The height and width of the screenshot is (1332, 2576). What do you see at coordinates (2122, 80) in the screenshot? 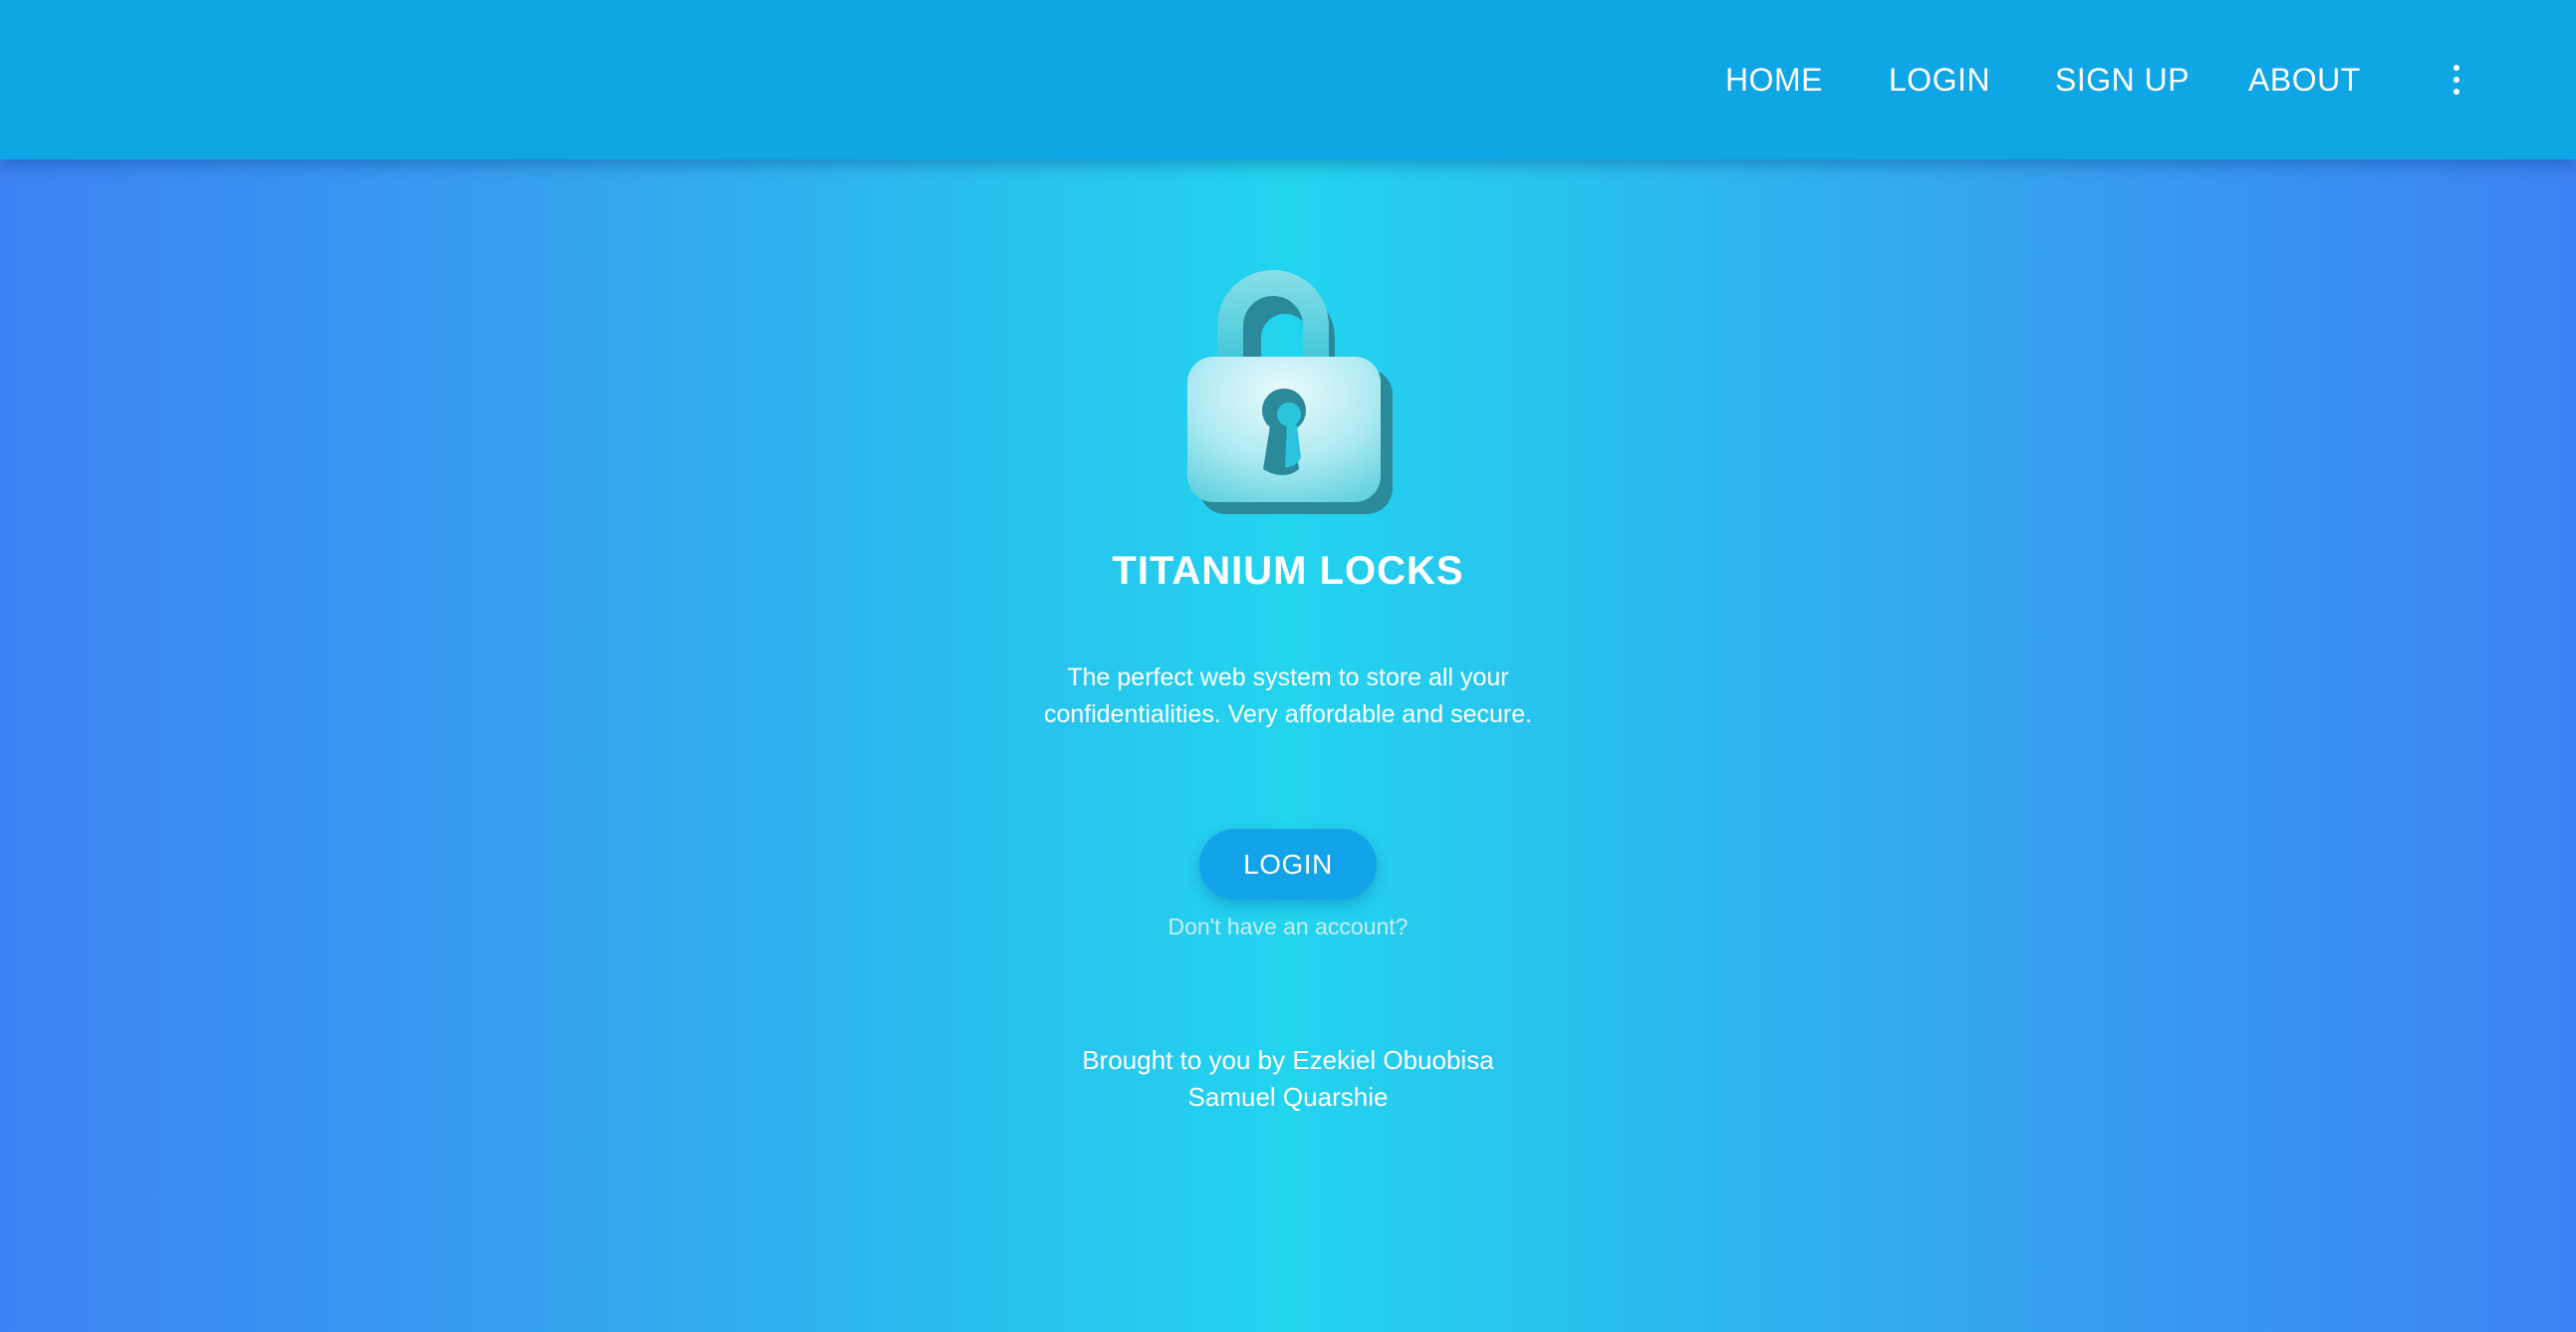
I see `nav-signup-link: SIGN UP` at bounding box center [2122, 80].